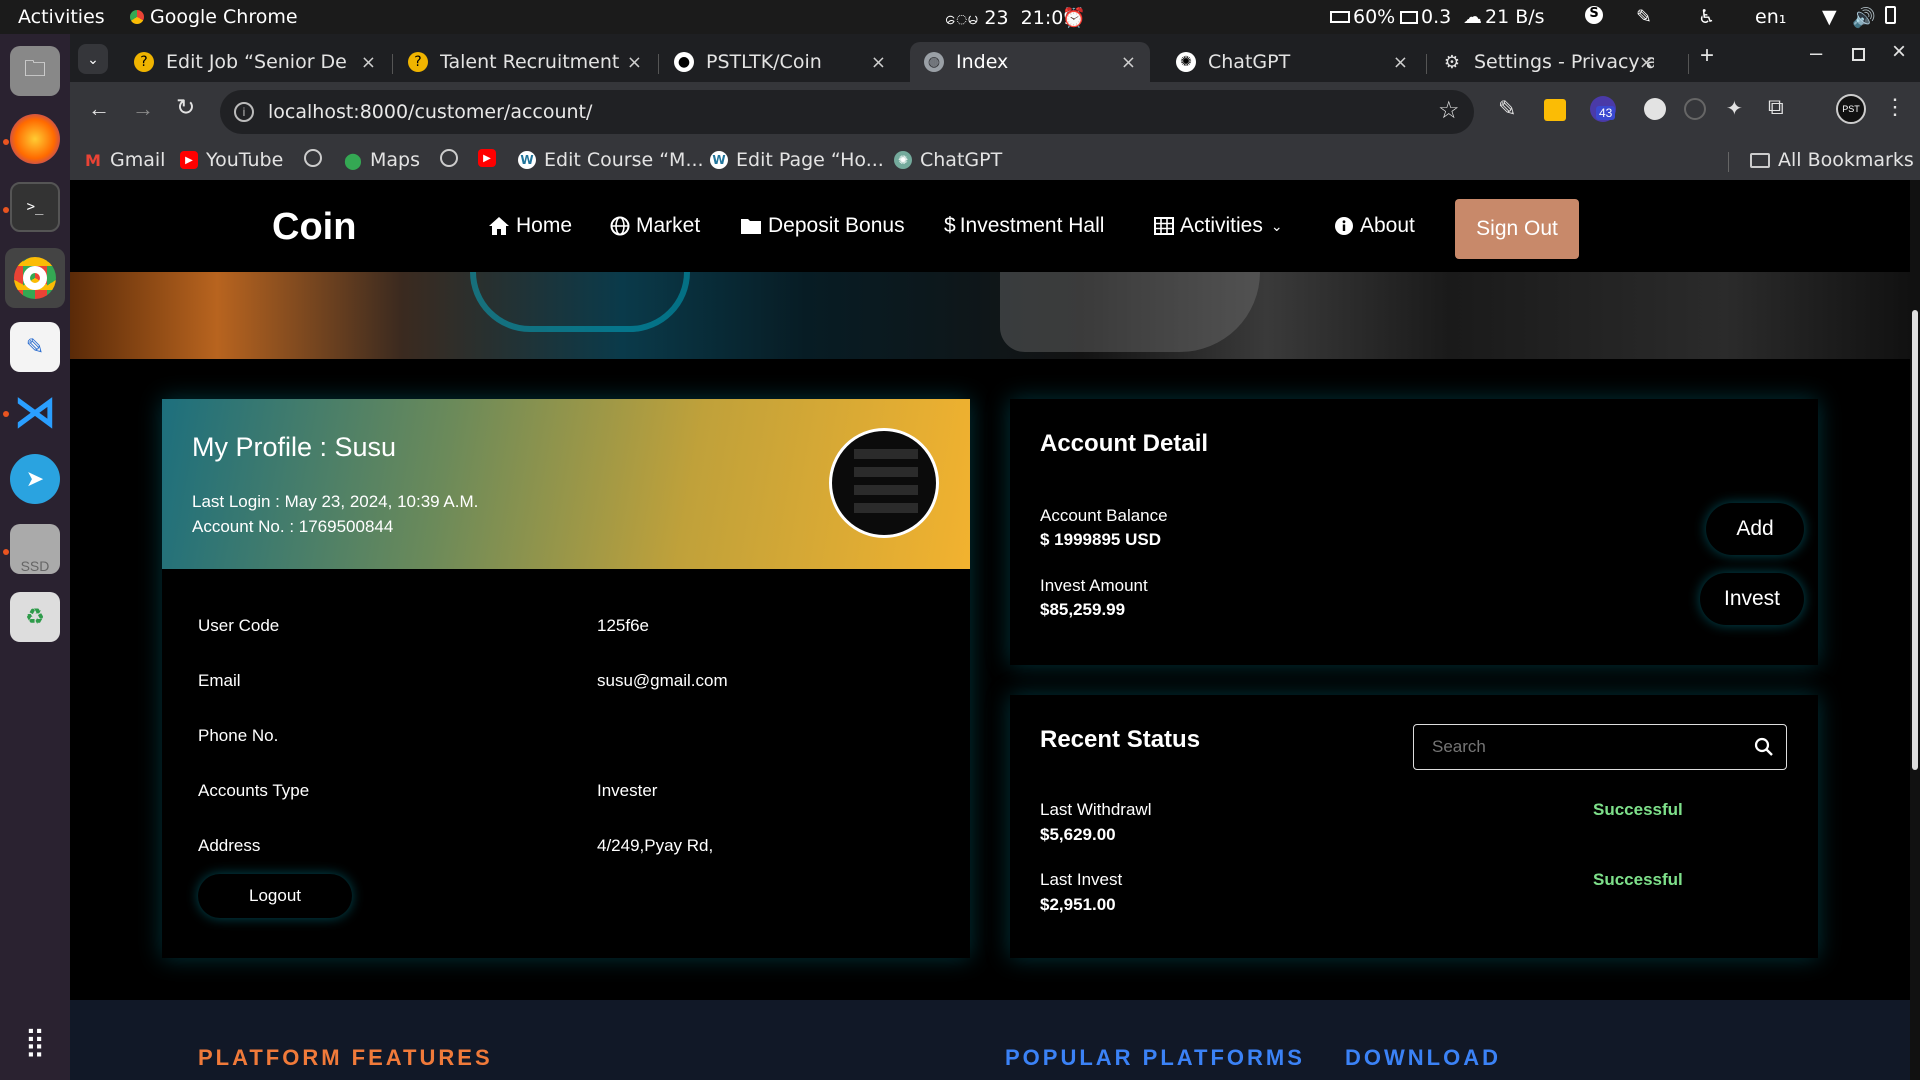 The image size is (1920, 1080). Describe the element at coordinates (1507, 109) in the screenshot. I see `eyedropper-extension-icon: ✎` at that location.